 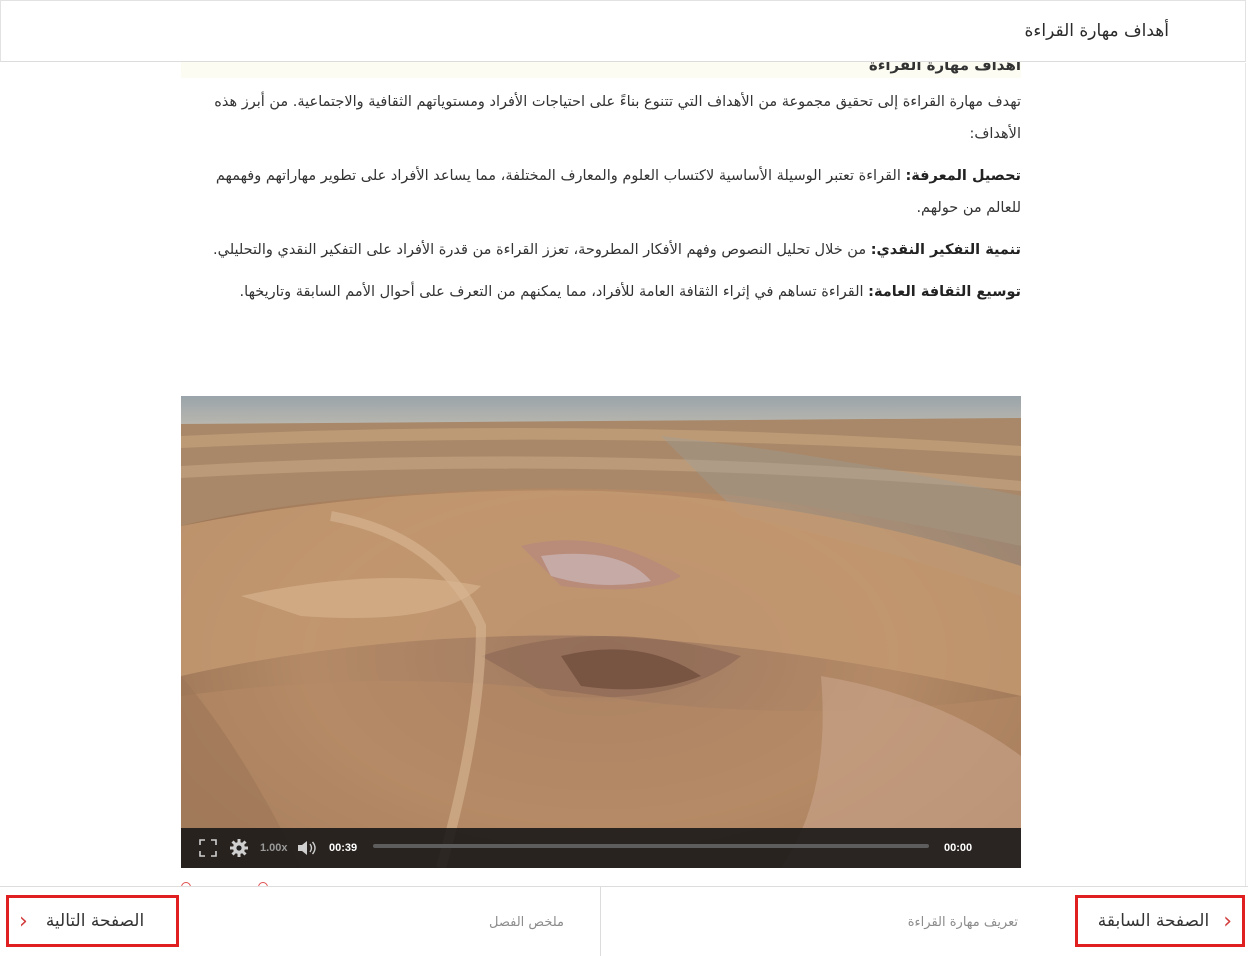 What do you see at coordinates (526, 922) in the screenshot?
I see `next-page-title: ملخص الفصل` at bounding box center [526, 922].